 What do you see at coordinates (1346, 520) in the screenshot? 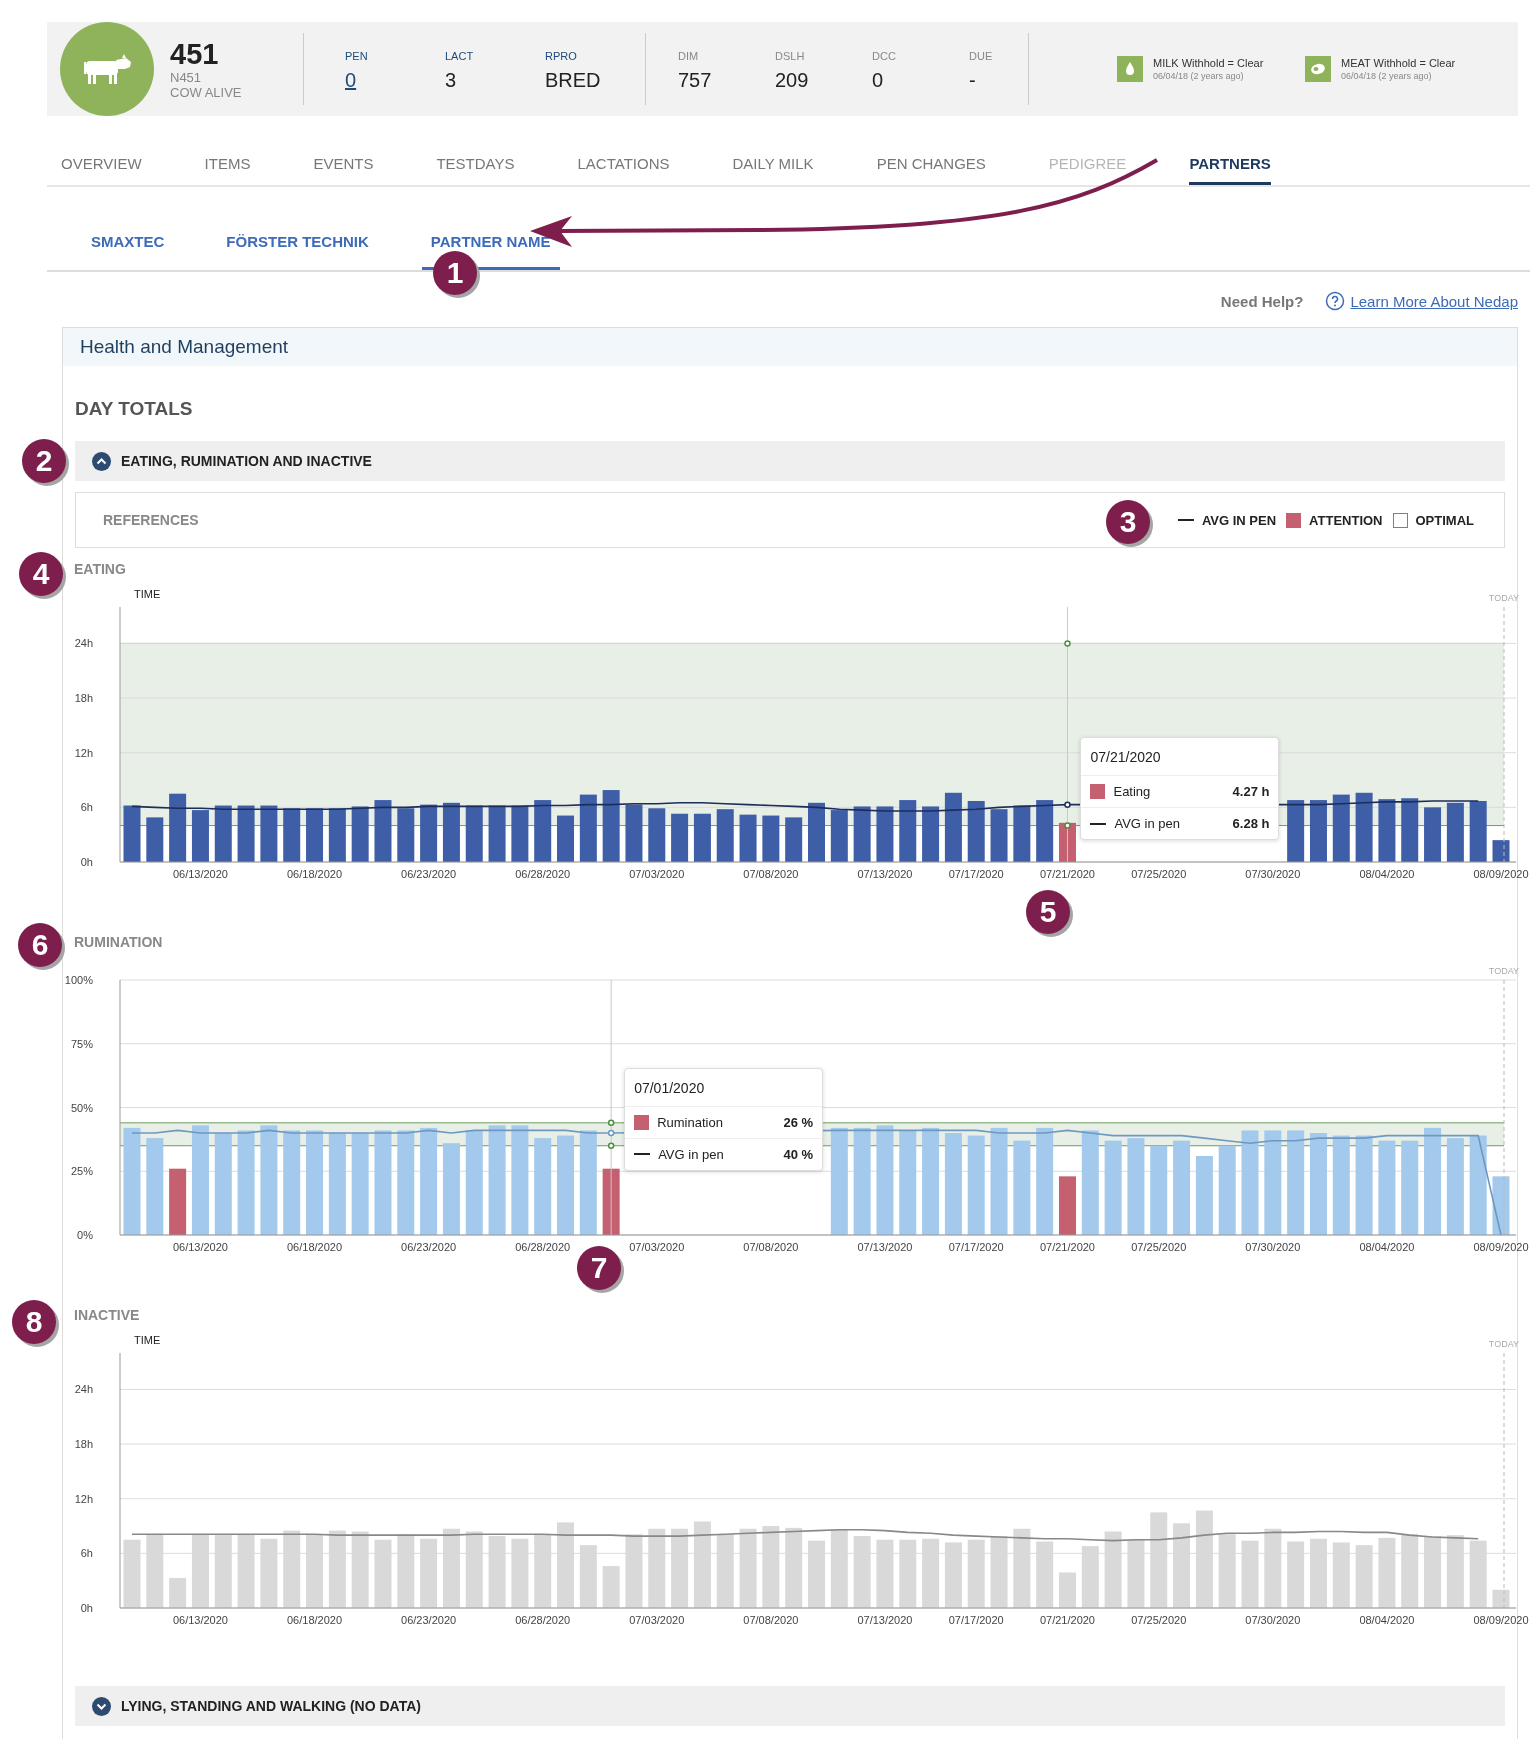
I see `legend-label: ATTENTION` at bounding box center [1346, 520].